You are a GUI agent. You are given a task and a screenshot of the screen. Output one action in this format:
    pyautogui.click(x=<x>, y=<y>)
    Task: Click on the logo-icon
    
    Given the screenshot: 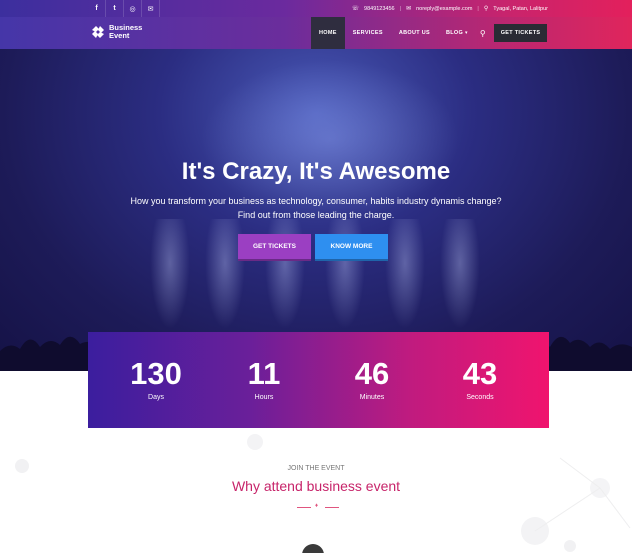 What is the action you would take?
    pyautogui.click(x=98, y=32)
    